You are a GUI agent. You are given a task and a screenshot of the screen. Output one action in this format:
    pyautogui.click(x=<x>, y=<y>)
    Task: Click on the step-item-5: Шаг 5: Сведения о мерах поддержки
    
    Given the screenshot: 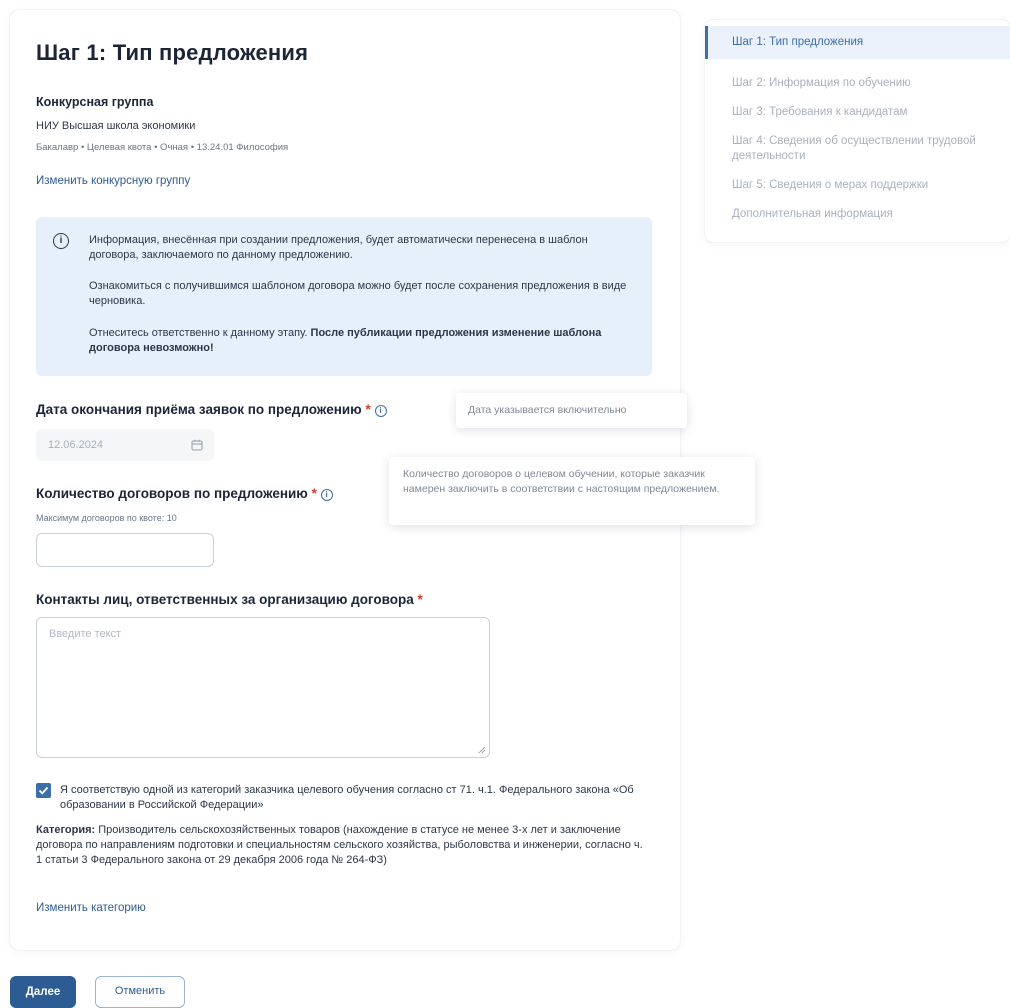 What is the action you would take?
    pyautogui.click(x=857, y=185)
    